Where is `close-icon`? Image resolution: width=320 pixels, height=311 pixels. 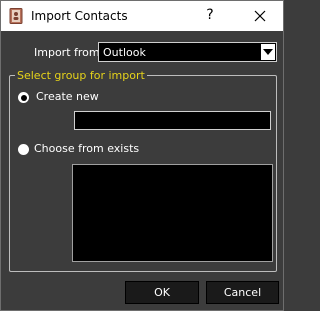
close-icon is located at coordinates (260, 16).